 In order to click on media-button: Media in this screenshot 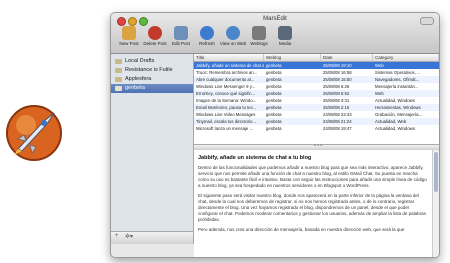, I will do `click(285, 39)`.